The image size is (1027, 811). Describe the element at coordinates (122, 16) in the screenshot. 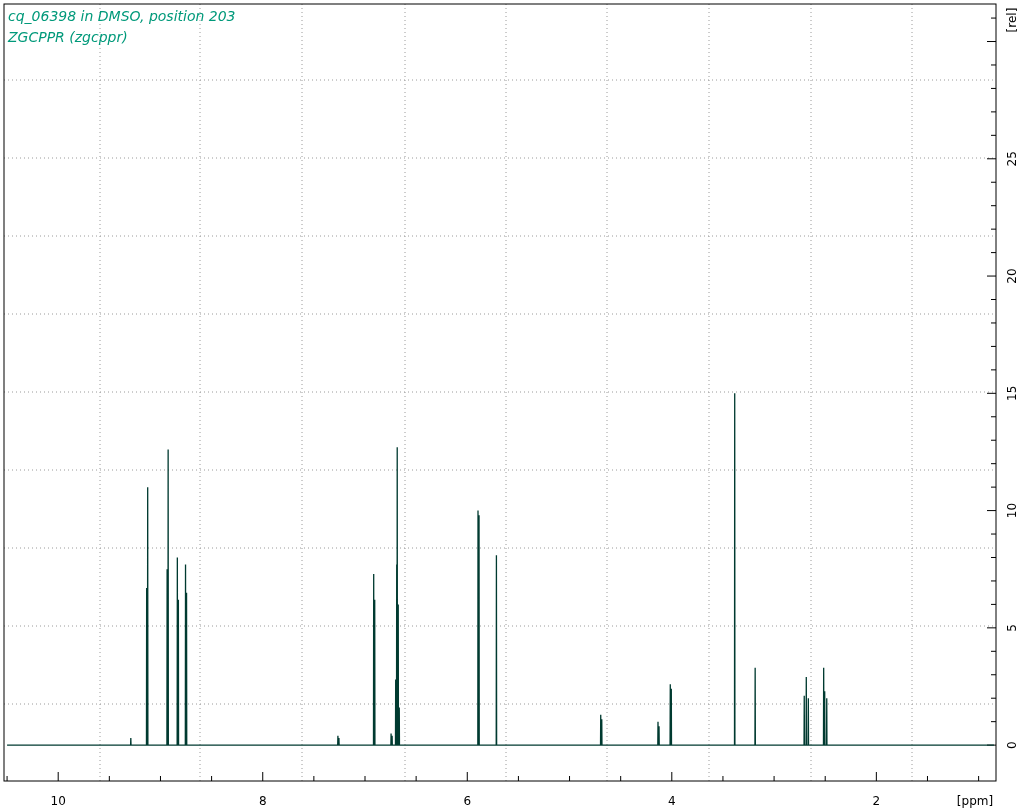

I see `spectrum-title: cq_06398 in DMSO, position 203` at that location.